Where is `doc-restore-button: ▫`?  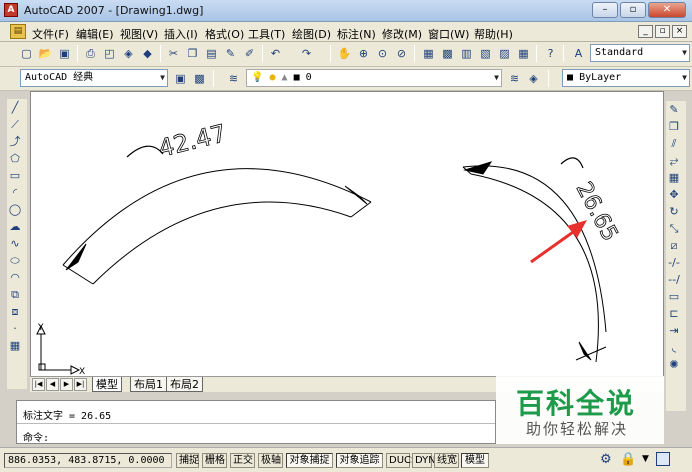
doc-restore-button: ▫ is located at coordinates (662, 31).